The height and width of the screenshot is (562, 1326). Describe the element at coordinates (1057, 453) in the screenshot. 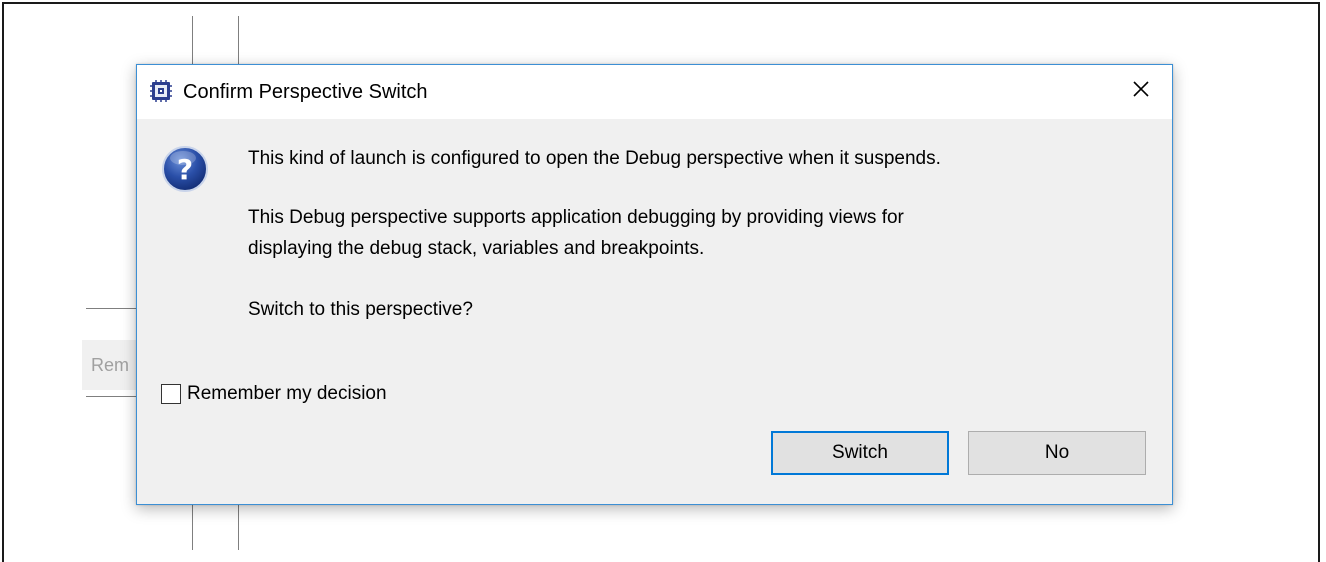

I see `no-button: No` at that location.